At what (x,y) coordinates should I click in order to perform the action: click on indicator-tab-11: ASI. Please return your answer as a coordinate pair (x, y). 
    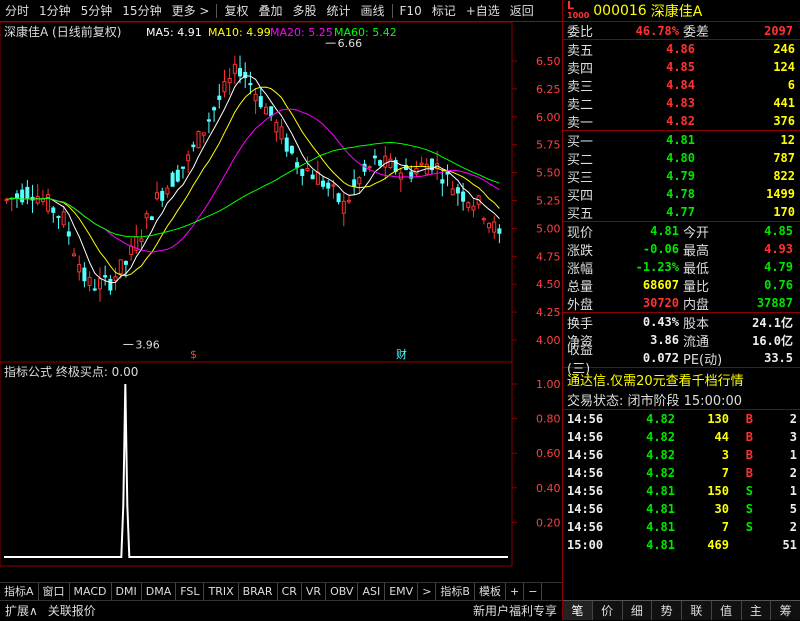
    Looking at the image, I should click on (372, 591).